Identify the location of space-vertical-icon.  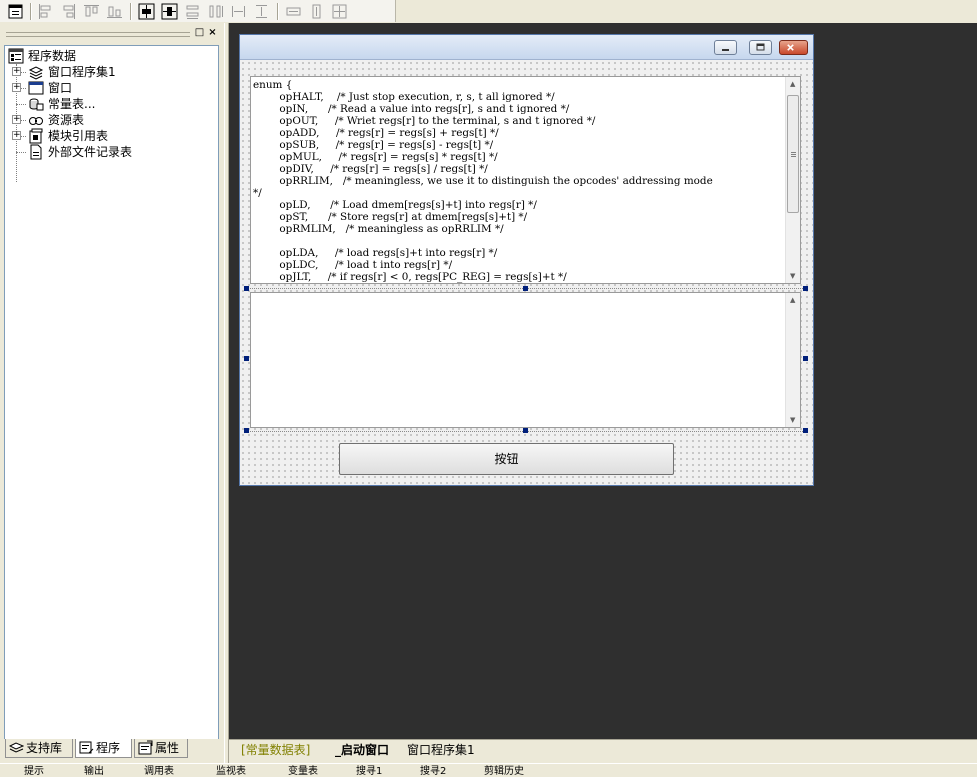
(261, 11).